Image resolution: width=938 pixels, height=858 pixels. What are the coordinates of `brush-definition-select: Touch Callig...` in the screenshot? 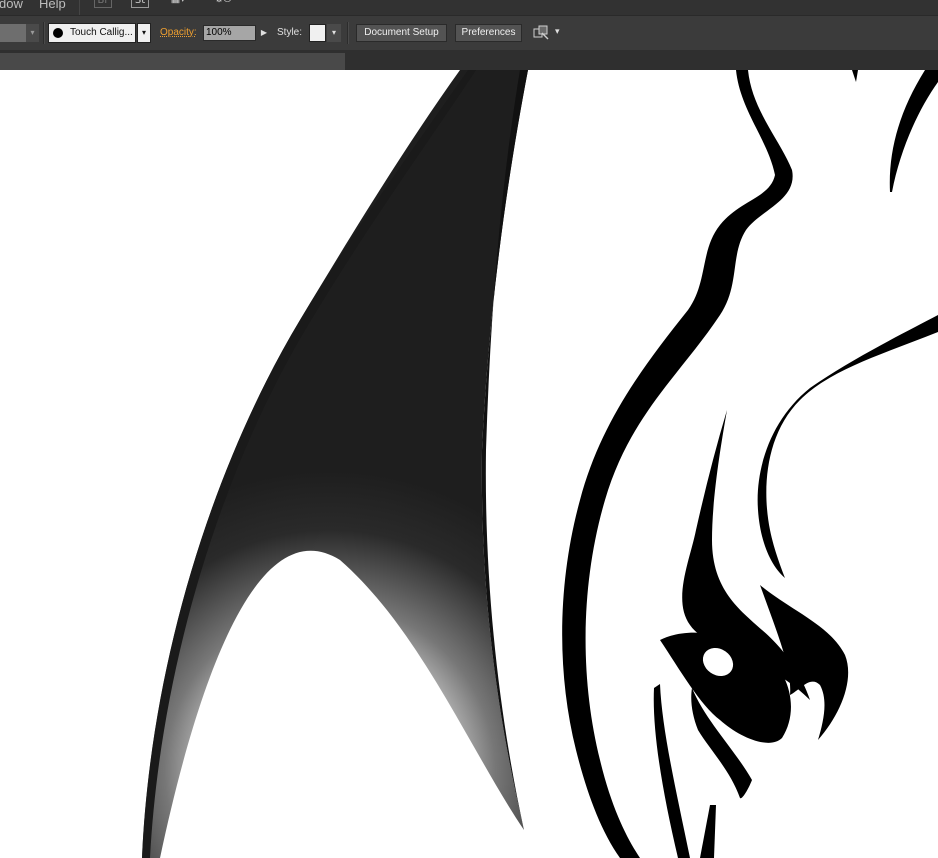 It's located at (92, 33).